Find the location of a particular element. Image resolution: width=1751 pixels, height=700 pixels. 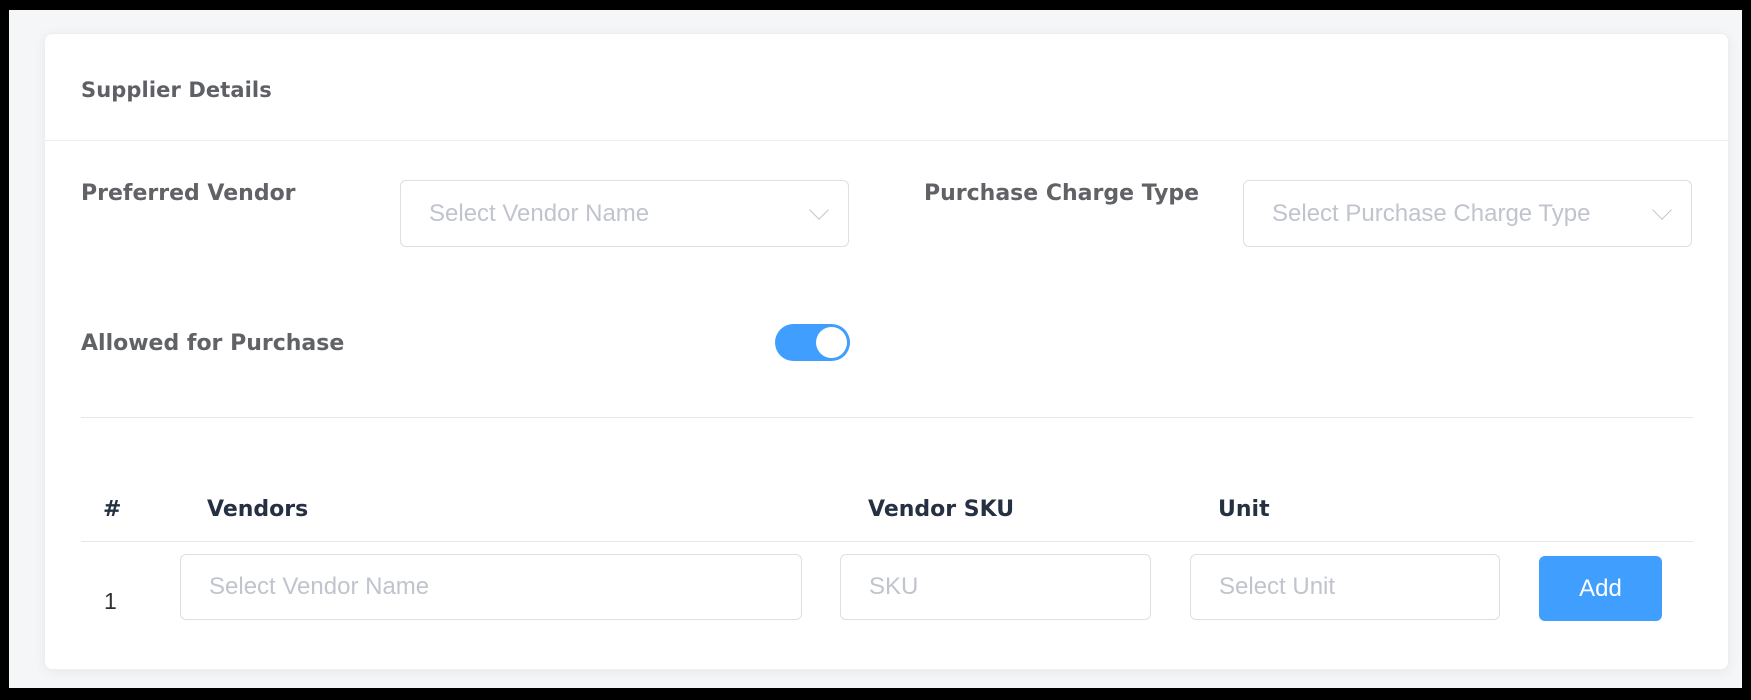

row-index: 1 is located at coordinates (110, 601).